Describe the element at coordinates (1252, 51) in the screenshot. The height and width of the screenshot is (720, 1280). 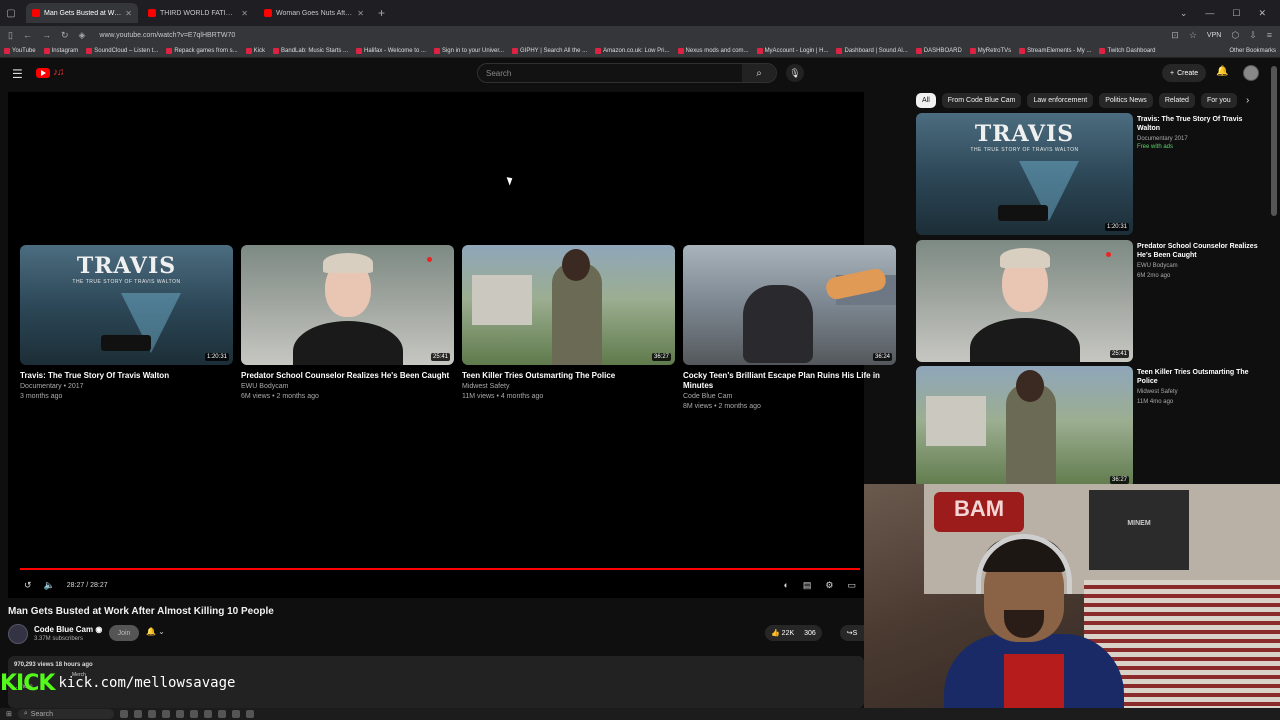
I see `other-bookmarks-folder: Other Bookmarks` at that location.